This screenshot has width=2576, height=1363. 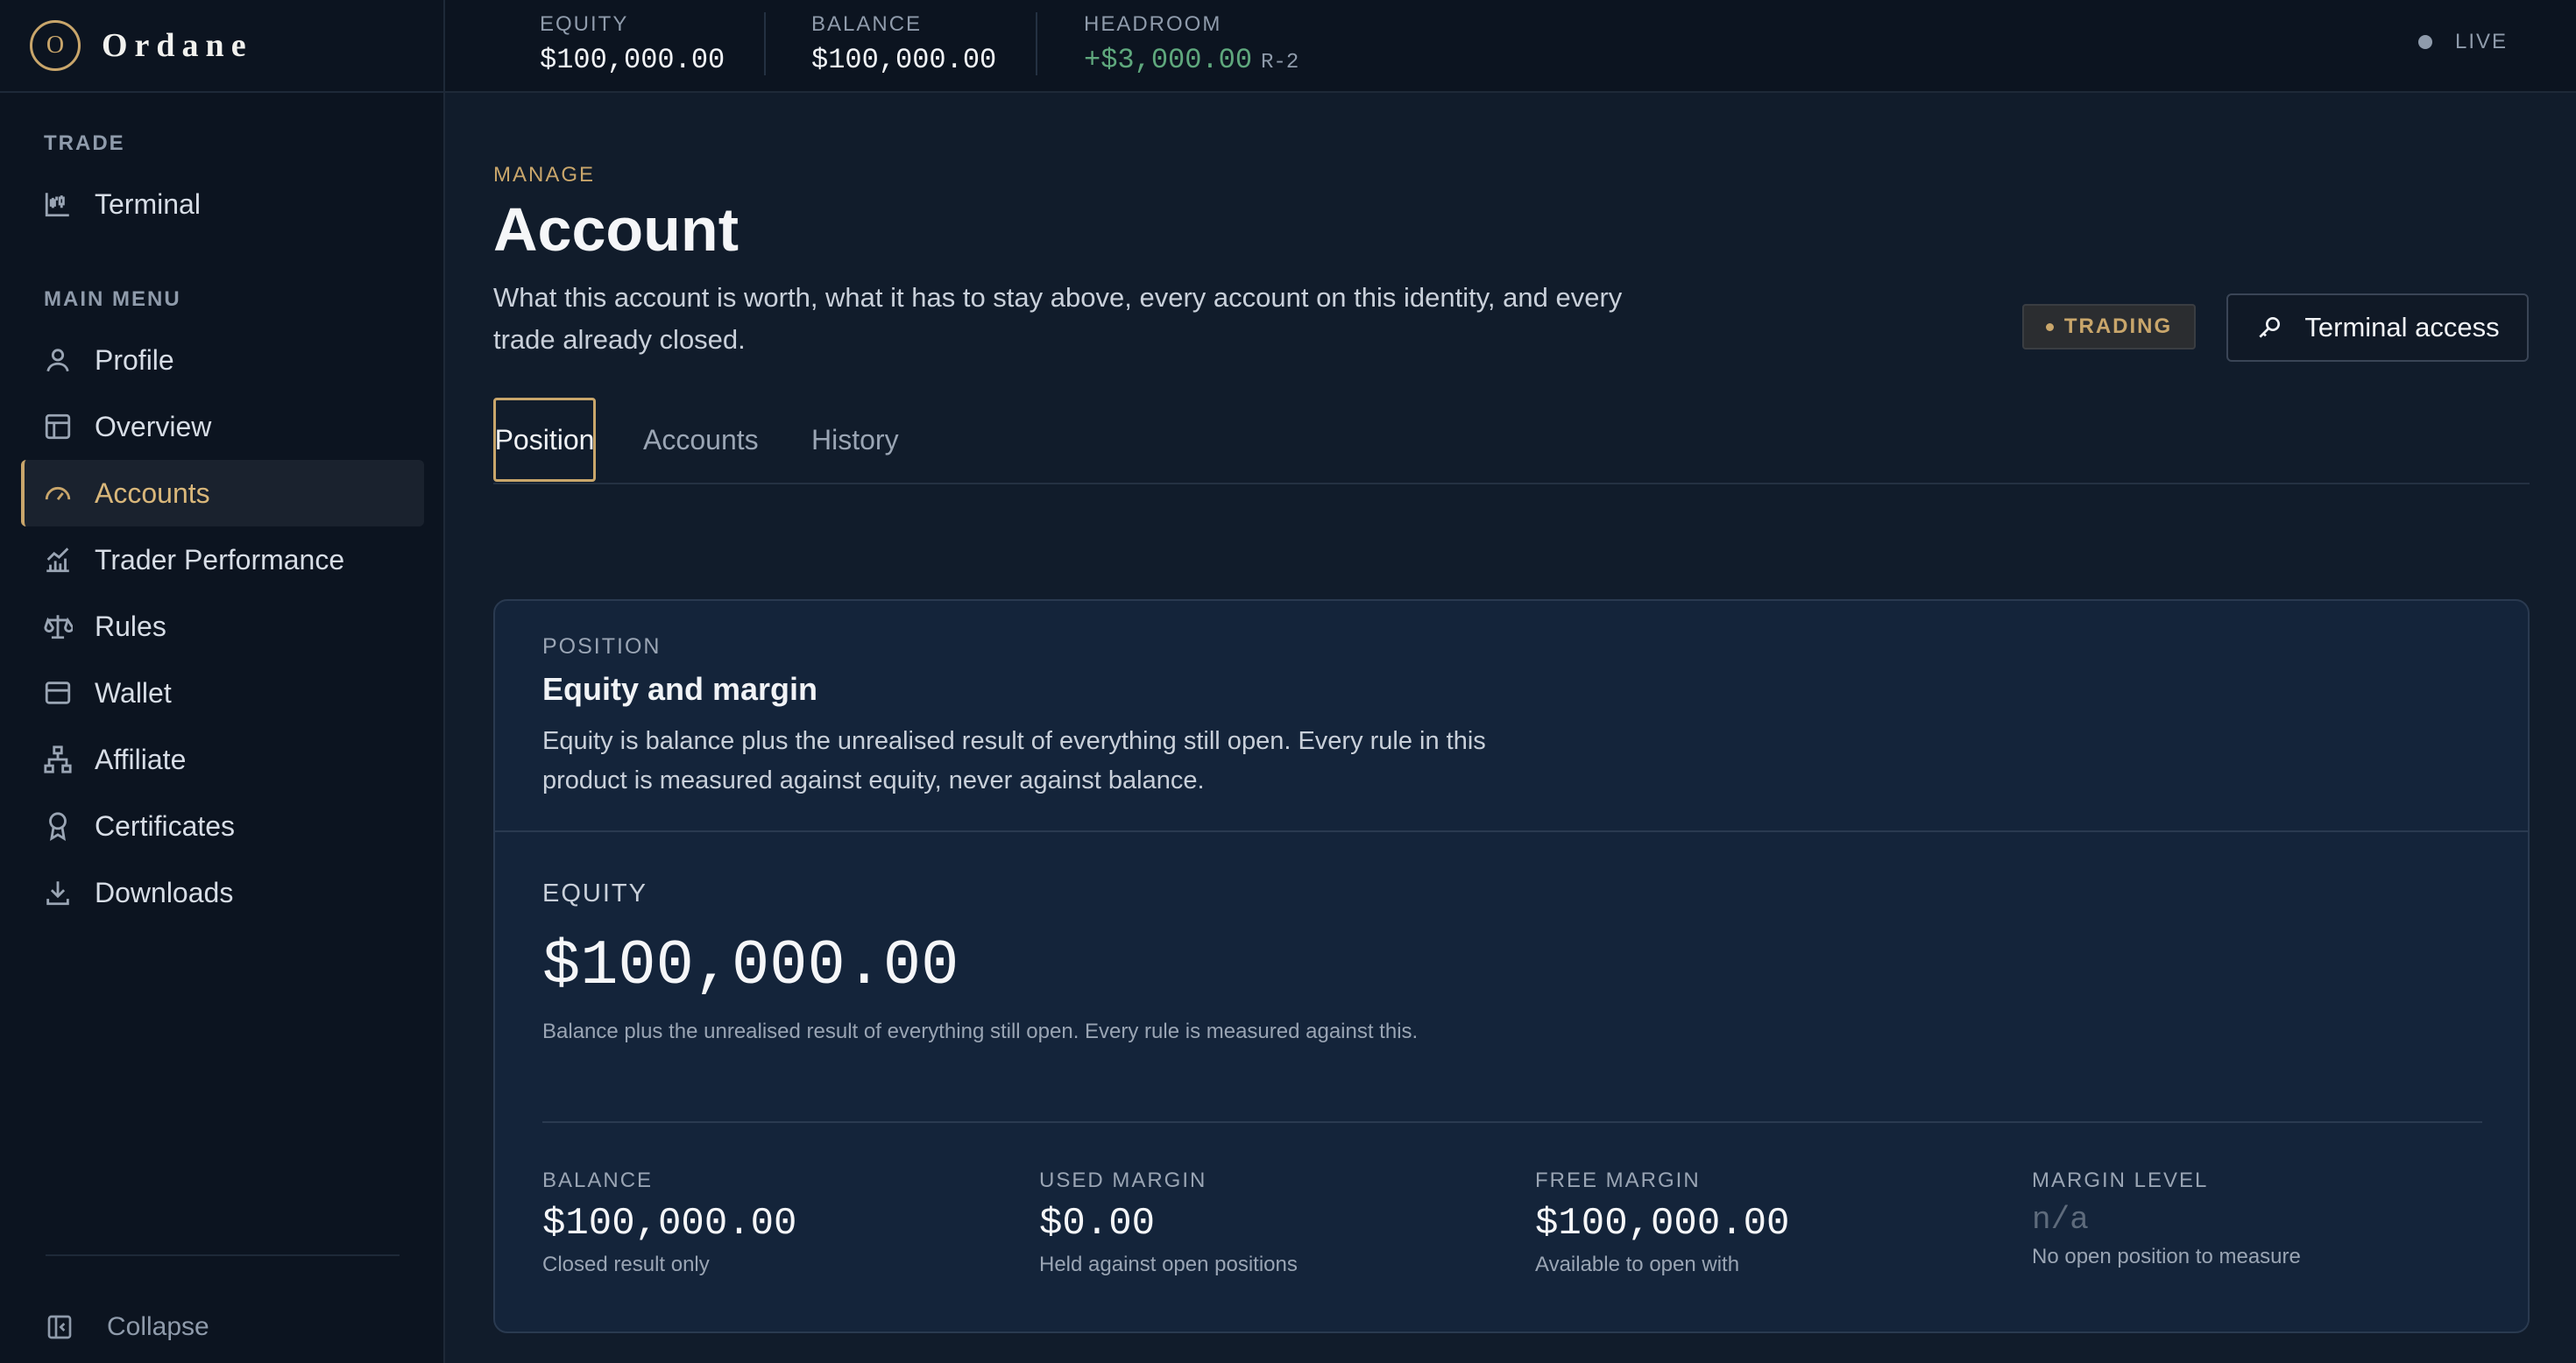 What do you see at coordinates (222, 626) in the screenshot?
I see `sidebar-item-rules: Rules` at bounding box center [222, 626].